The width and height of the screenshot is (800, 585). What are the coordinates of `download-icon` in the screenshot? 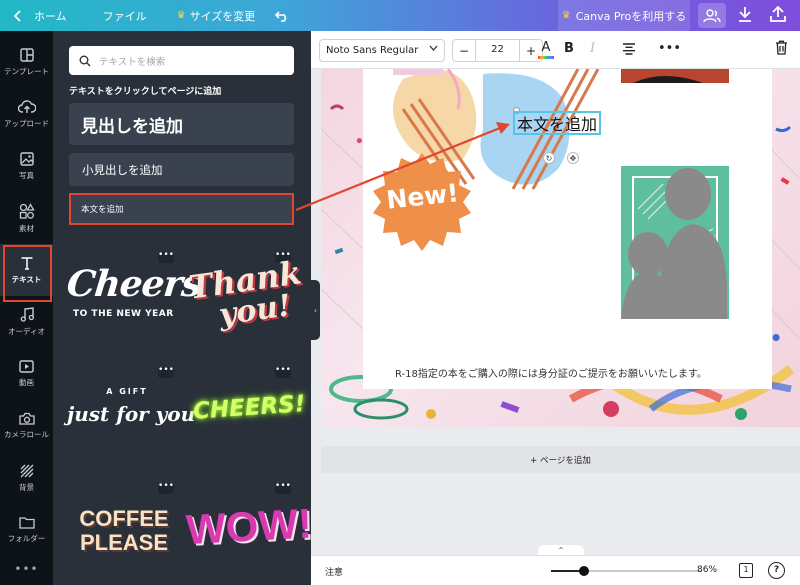 It's located at (745, 15).